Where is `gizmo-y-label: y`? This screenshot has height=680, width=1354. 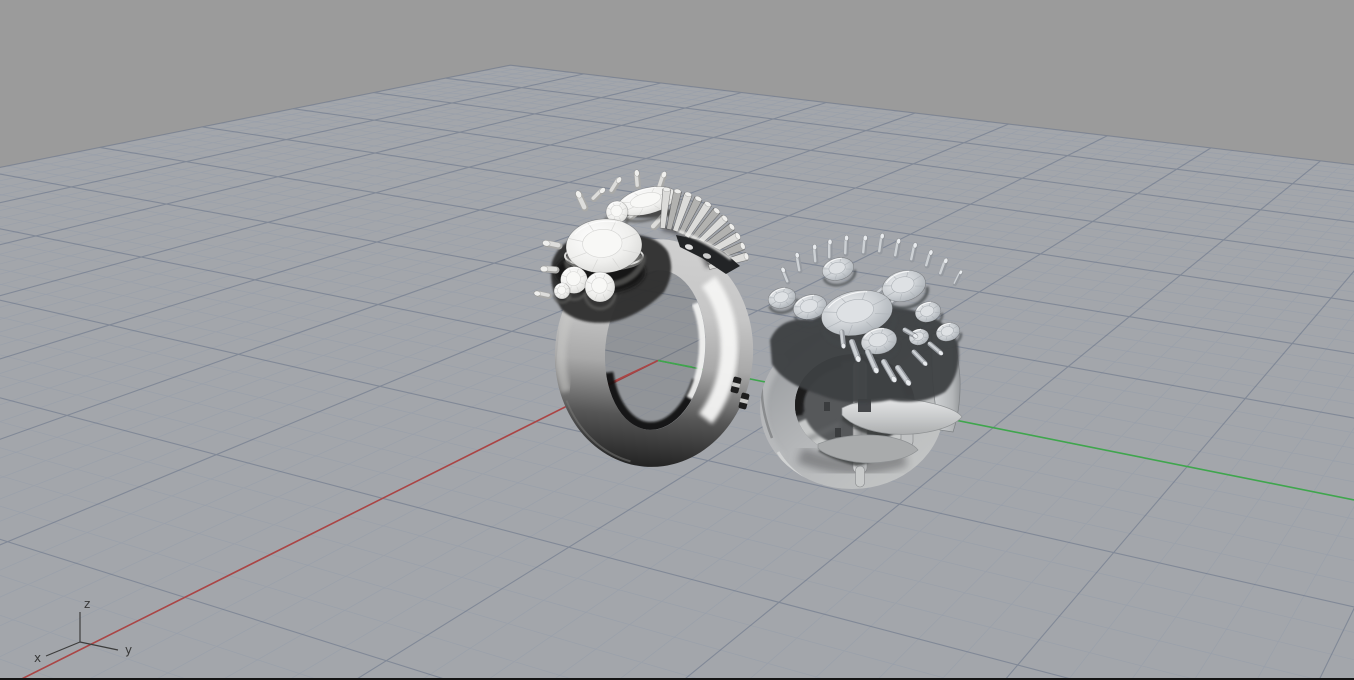 gizmo-y-label: y is located at coordinates (128, 650).